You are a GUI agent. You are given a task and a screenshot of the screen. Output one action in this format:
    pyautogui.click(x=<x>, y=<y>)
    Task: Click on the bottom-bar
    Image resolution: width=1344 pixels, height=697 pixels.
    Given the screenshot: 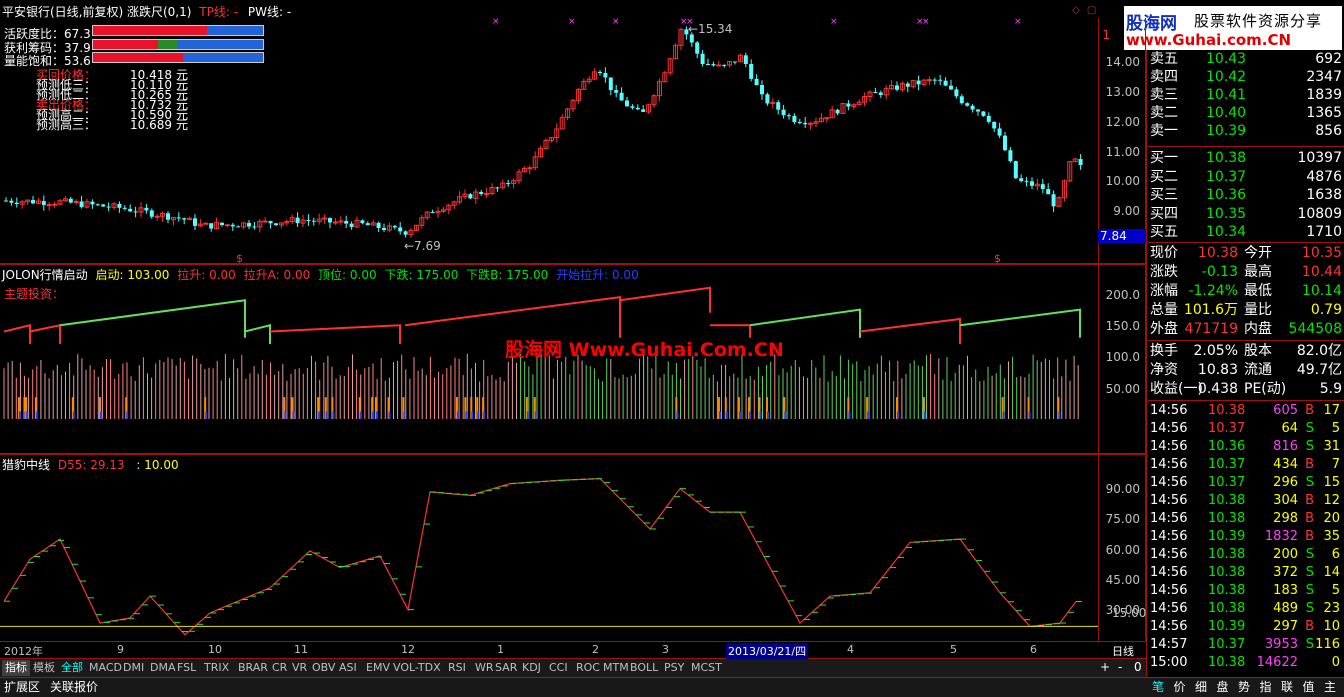 What is the action you would take?
    pyautogui.click(x=573, y=687)
    